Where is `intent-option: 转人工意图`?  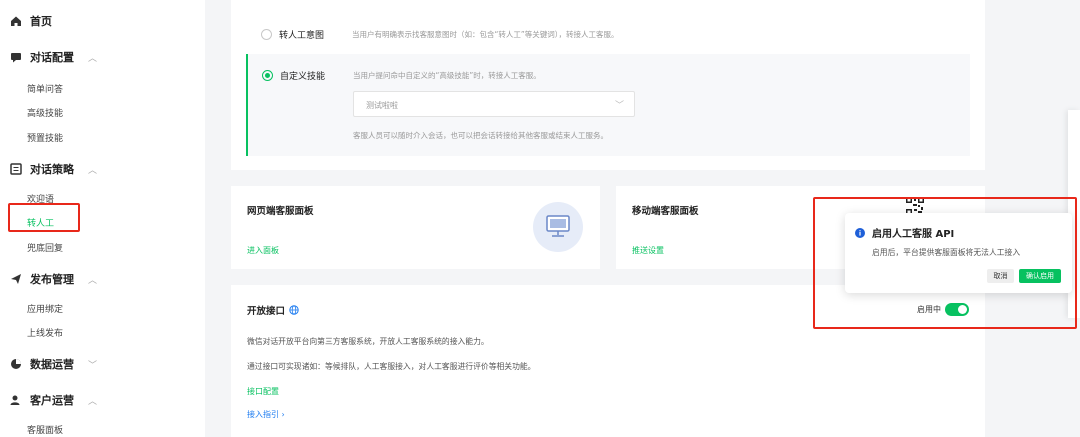
intent-option: 转人工意图 is located at coordinates (292, 34).